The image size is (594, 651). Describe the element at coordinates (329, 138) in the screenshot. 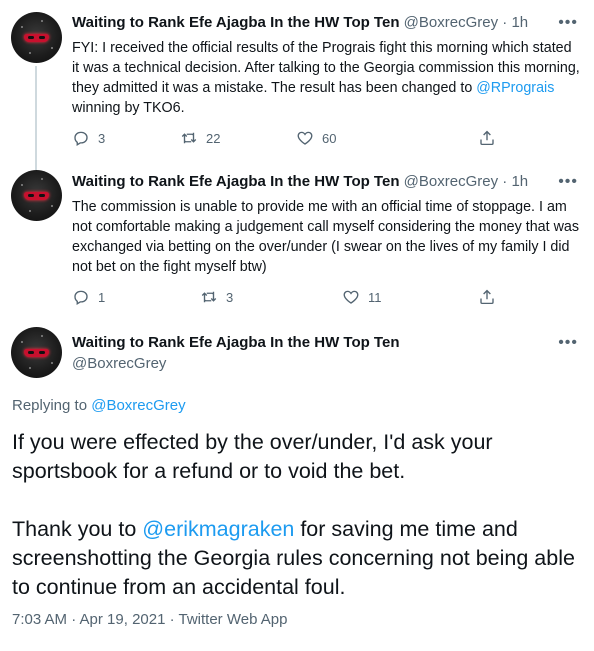

I see `like-count: 60` at that location.